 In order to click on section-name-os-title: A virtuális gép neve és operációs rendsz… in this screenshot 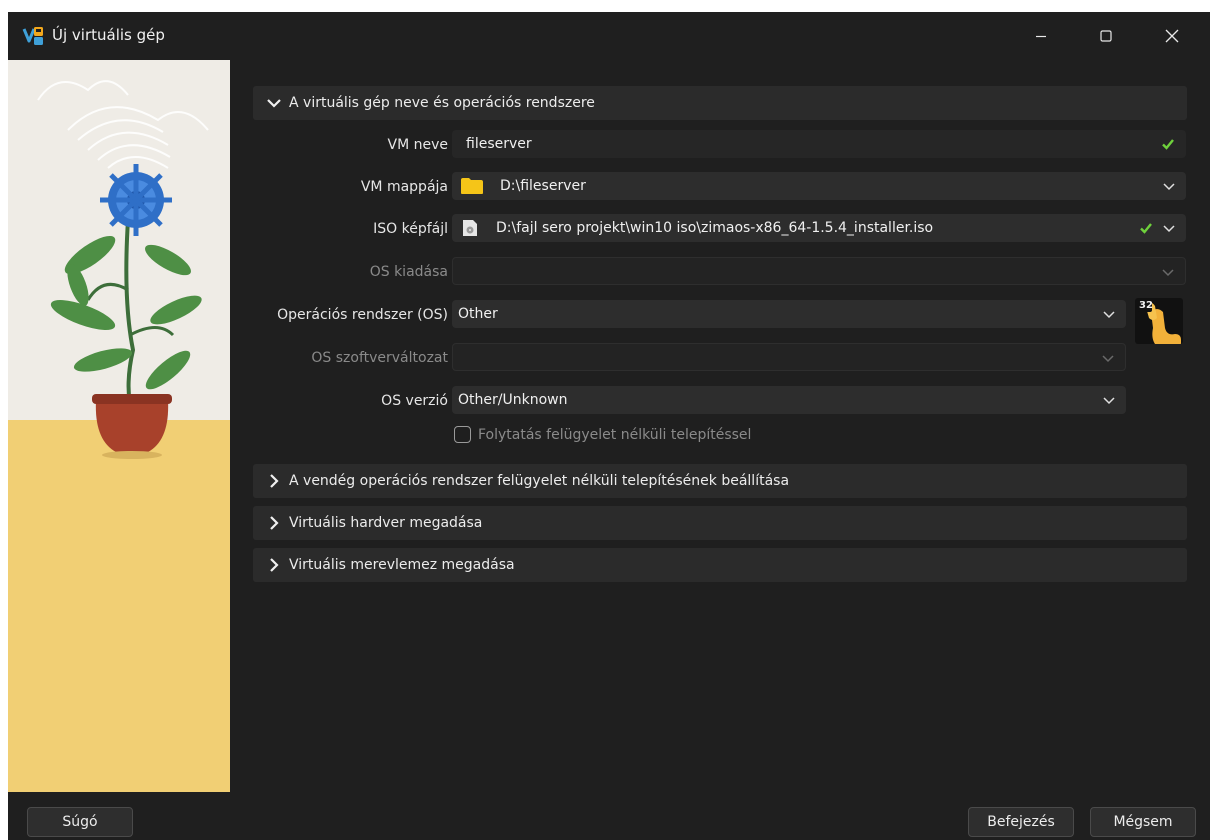, I will do `click(442, 103)`.